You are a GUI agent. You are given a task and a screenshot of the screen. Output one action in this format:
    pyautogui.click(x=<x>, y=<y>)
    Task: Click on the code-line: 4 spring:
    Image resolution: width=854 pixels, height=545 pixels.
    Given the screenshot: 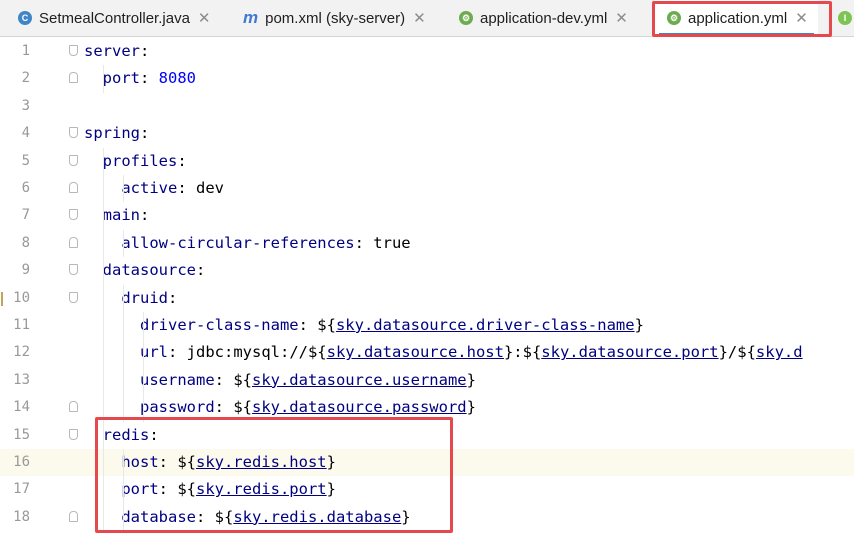 What is the action you would take?
    pyautogui.click(x=427, y=133)
    